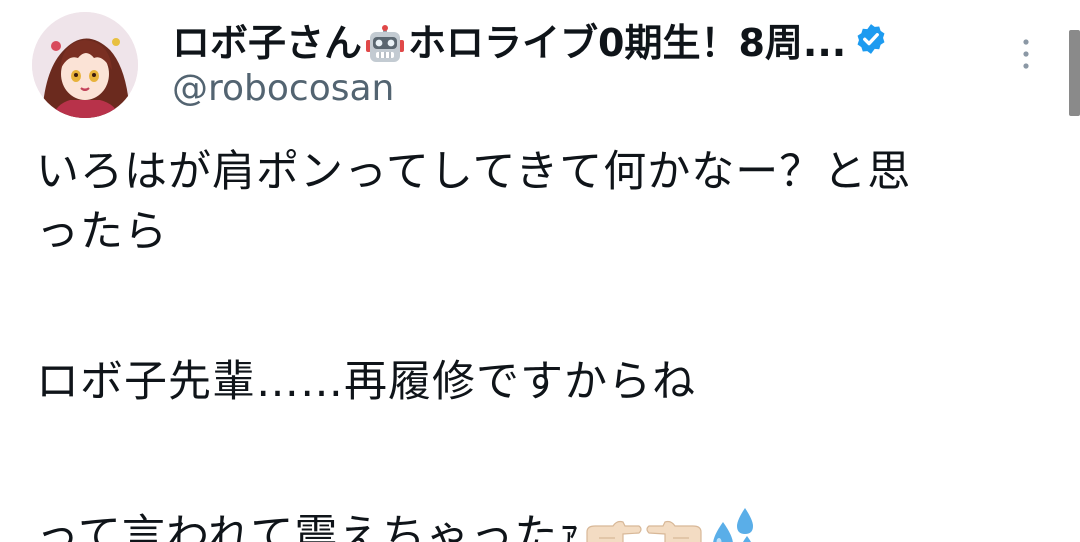  Describe the element at coordinates (871, 39) in the screenshot. I see `verified-badge-icon` at that location.